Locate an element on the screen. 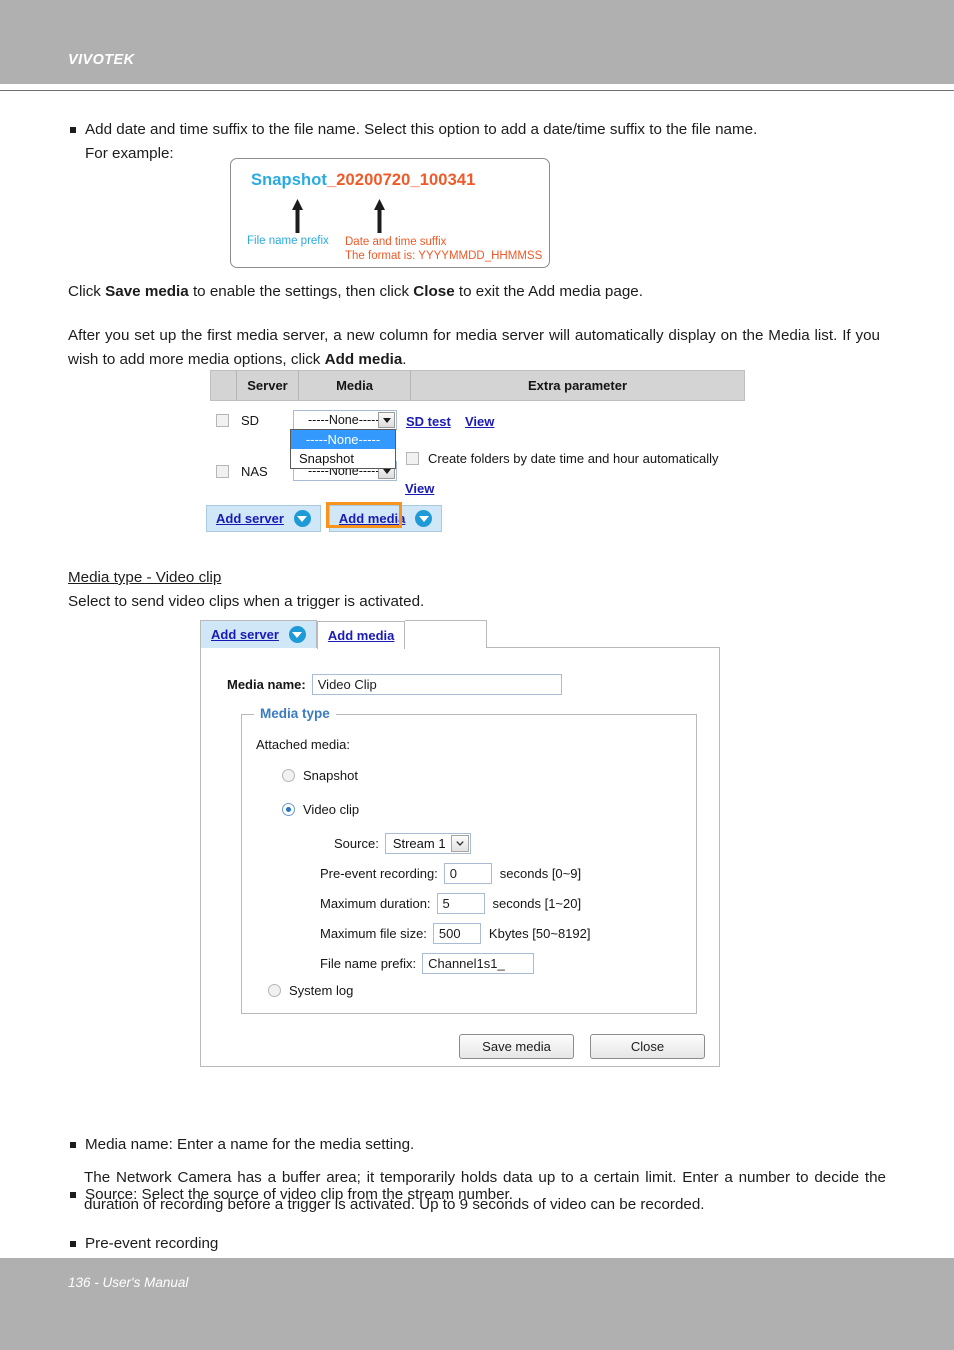  col-header-extra-parameter: Extra parameter is located at coordinates (577, 385).